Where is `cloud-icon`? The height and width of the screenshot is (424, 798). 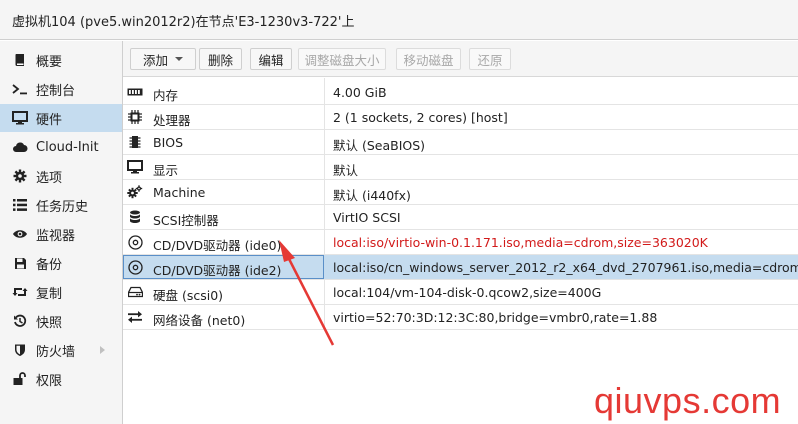 cloud-icon is located at coordinates (20, 147).